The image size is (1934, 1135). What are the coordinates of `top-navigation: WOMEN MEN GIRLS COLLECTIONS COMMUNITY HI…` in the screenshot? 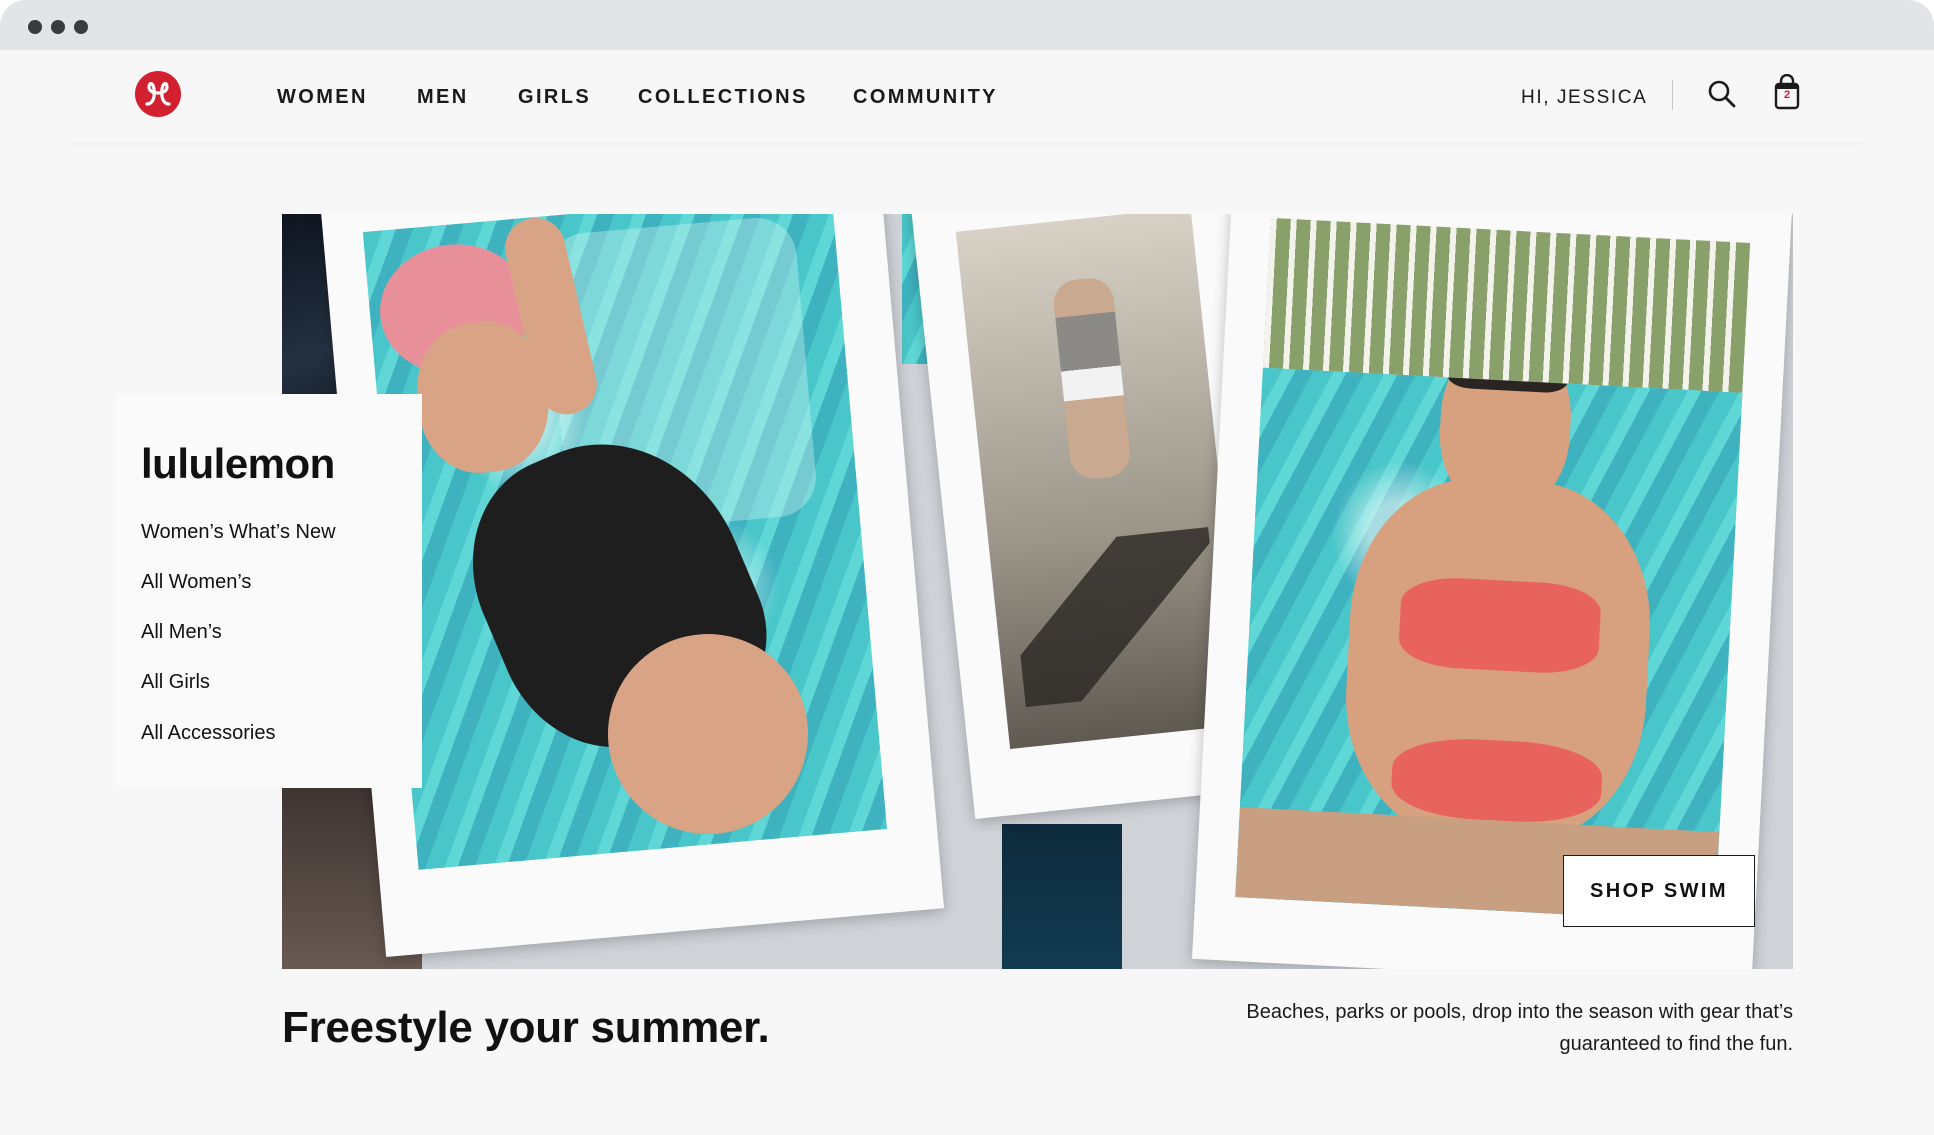 It's located at (967, 96).